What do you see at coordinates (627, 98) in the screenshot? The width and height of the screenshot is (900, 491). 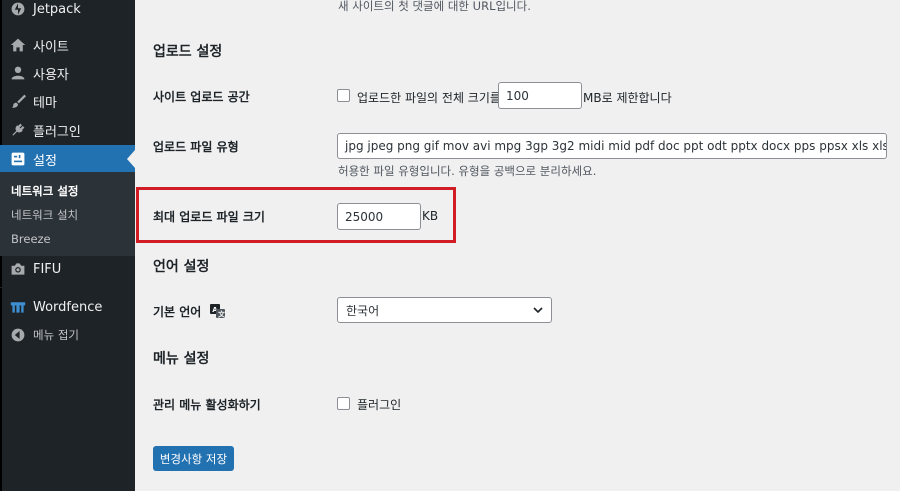 I see `upload-space-suffix: MB로 제한합니다` at bounding box center [627, 98].